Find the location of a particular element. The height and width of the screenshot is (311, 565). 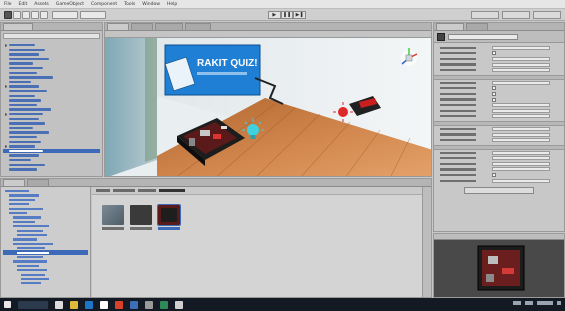

tab-services is located at coordinates (477, 26).